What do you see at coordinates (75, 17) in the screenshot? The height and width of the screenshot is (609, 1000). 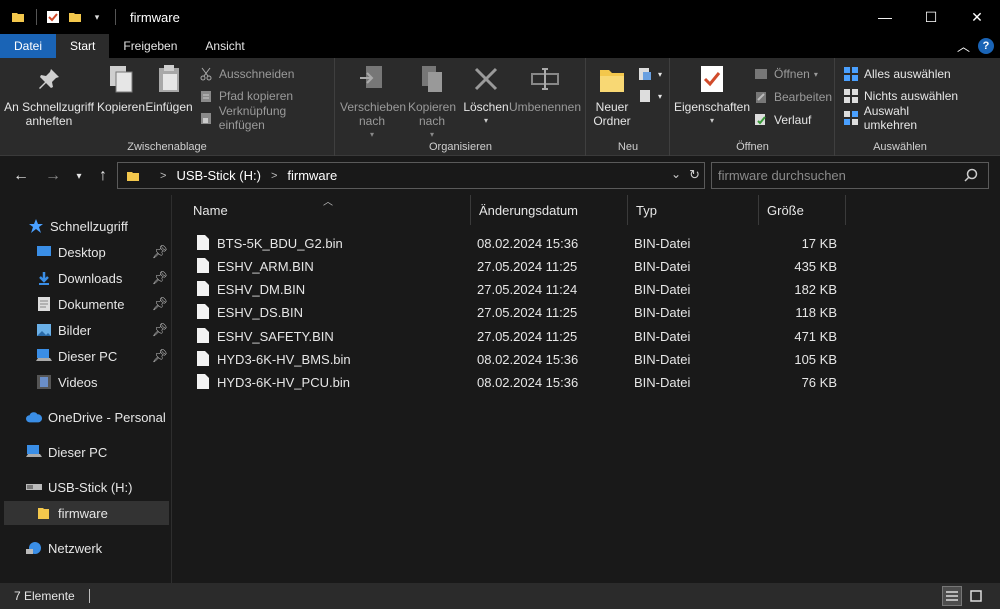 I see `new-folder-icon` at bounding box center [75, 17].